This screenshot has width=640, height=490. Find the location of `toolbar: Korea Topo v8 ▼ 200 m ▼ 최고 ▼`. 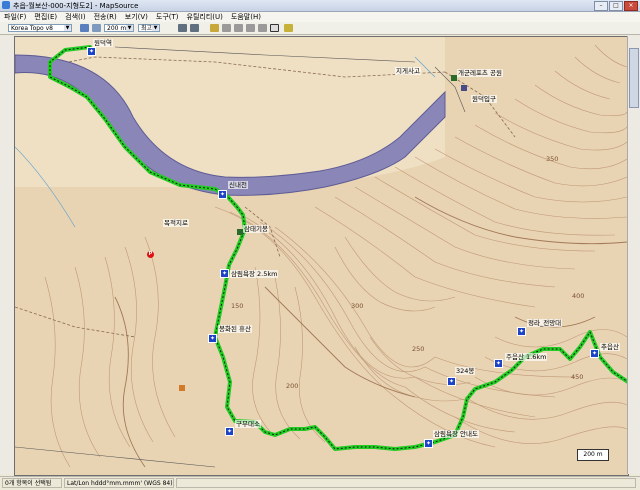

toolbar: Korea Topo v8 ▼ 200 m ▼ 최고 ▼ is located at coordinates (320, 28).